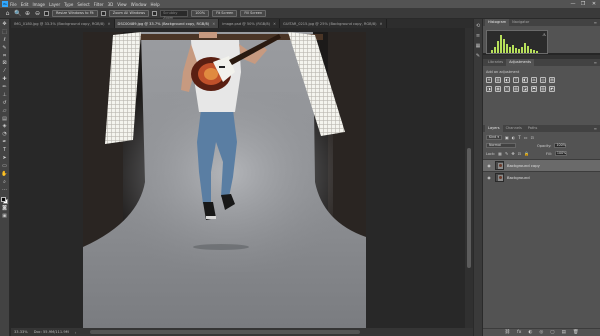  Describe the element at coordinates (4, 103) in the screenshot. I see `history-brush-icon: ↺` at that location.